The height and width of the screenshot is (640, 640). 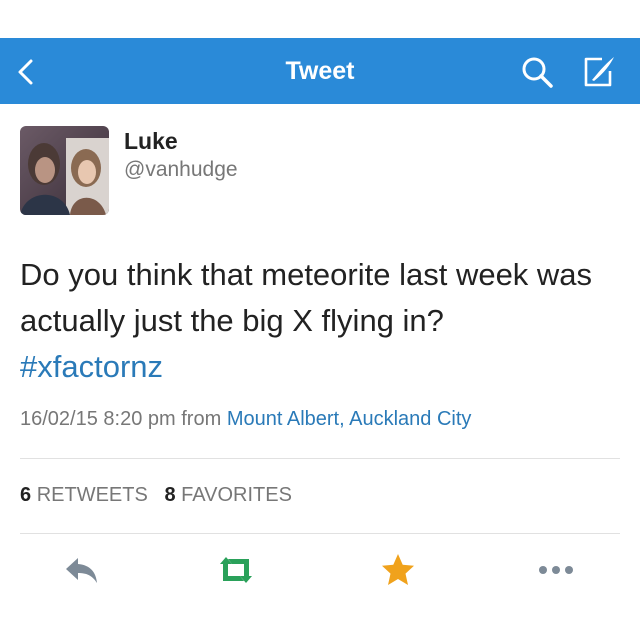 I want to click on favorites-count: 8, so click(x=169, y=495).